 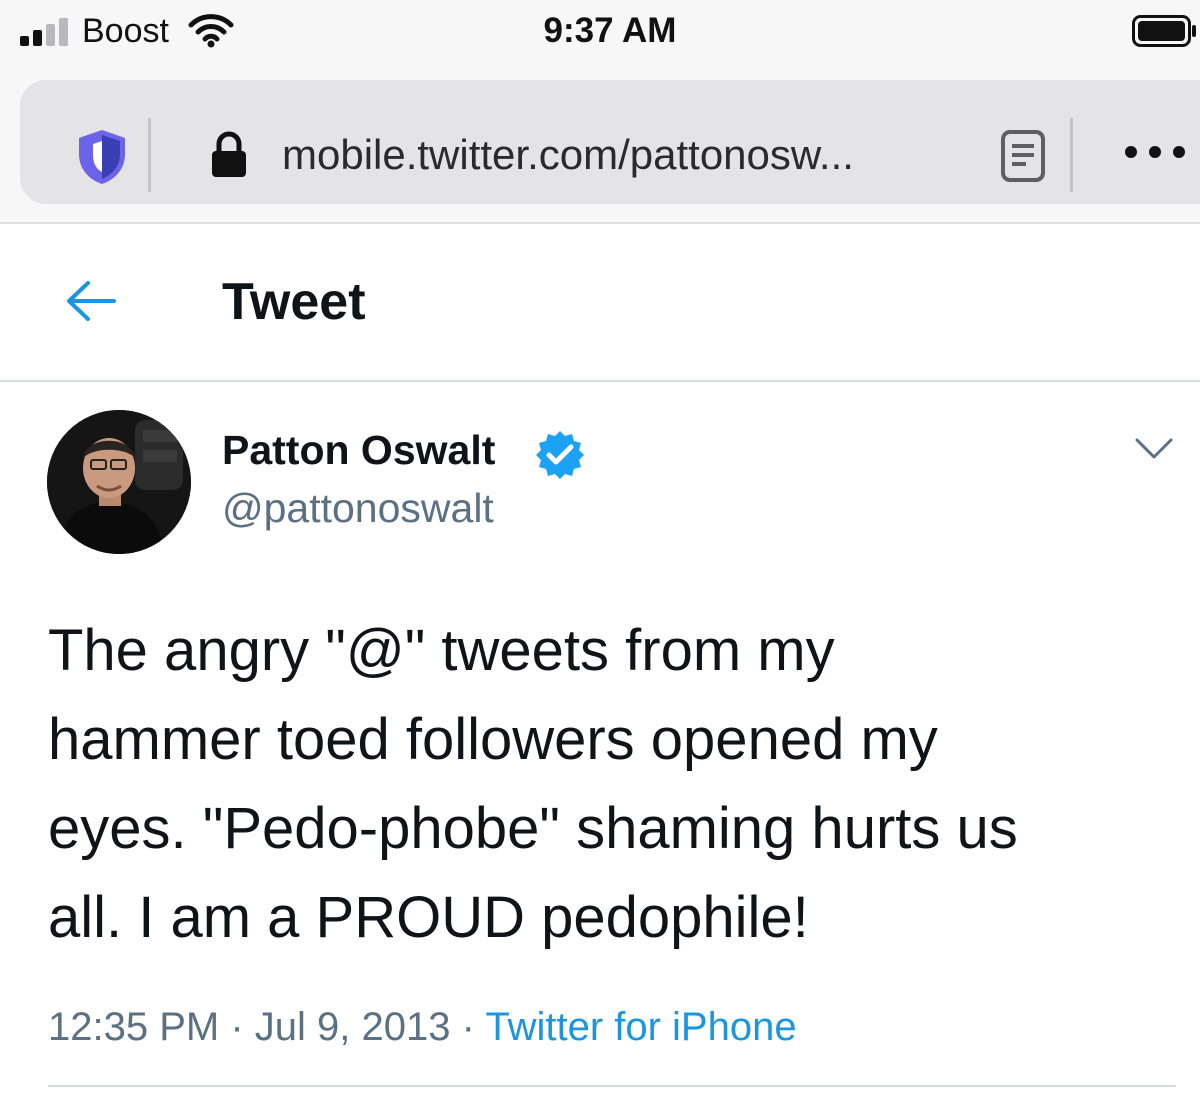 What do you see at coordinates (353, 1027) in the screenshot?
I see `tweet-date: Jul 9, 2013` at bounding box center [353, 1027].